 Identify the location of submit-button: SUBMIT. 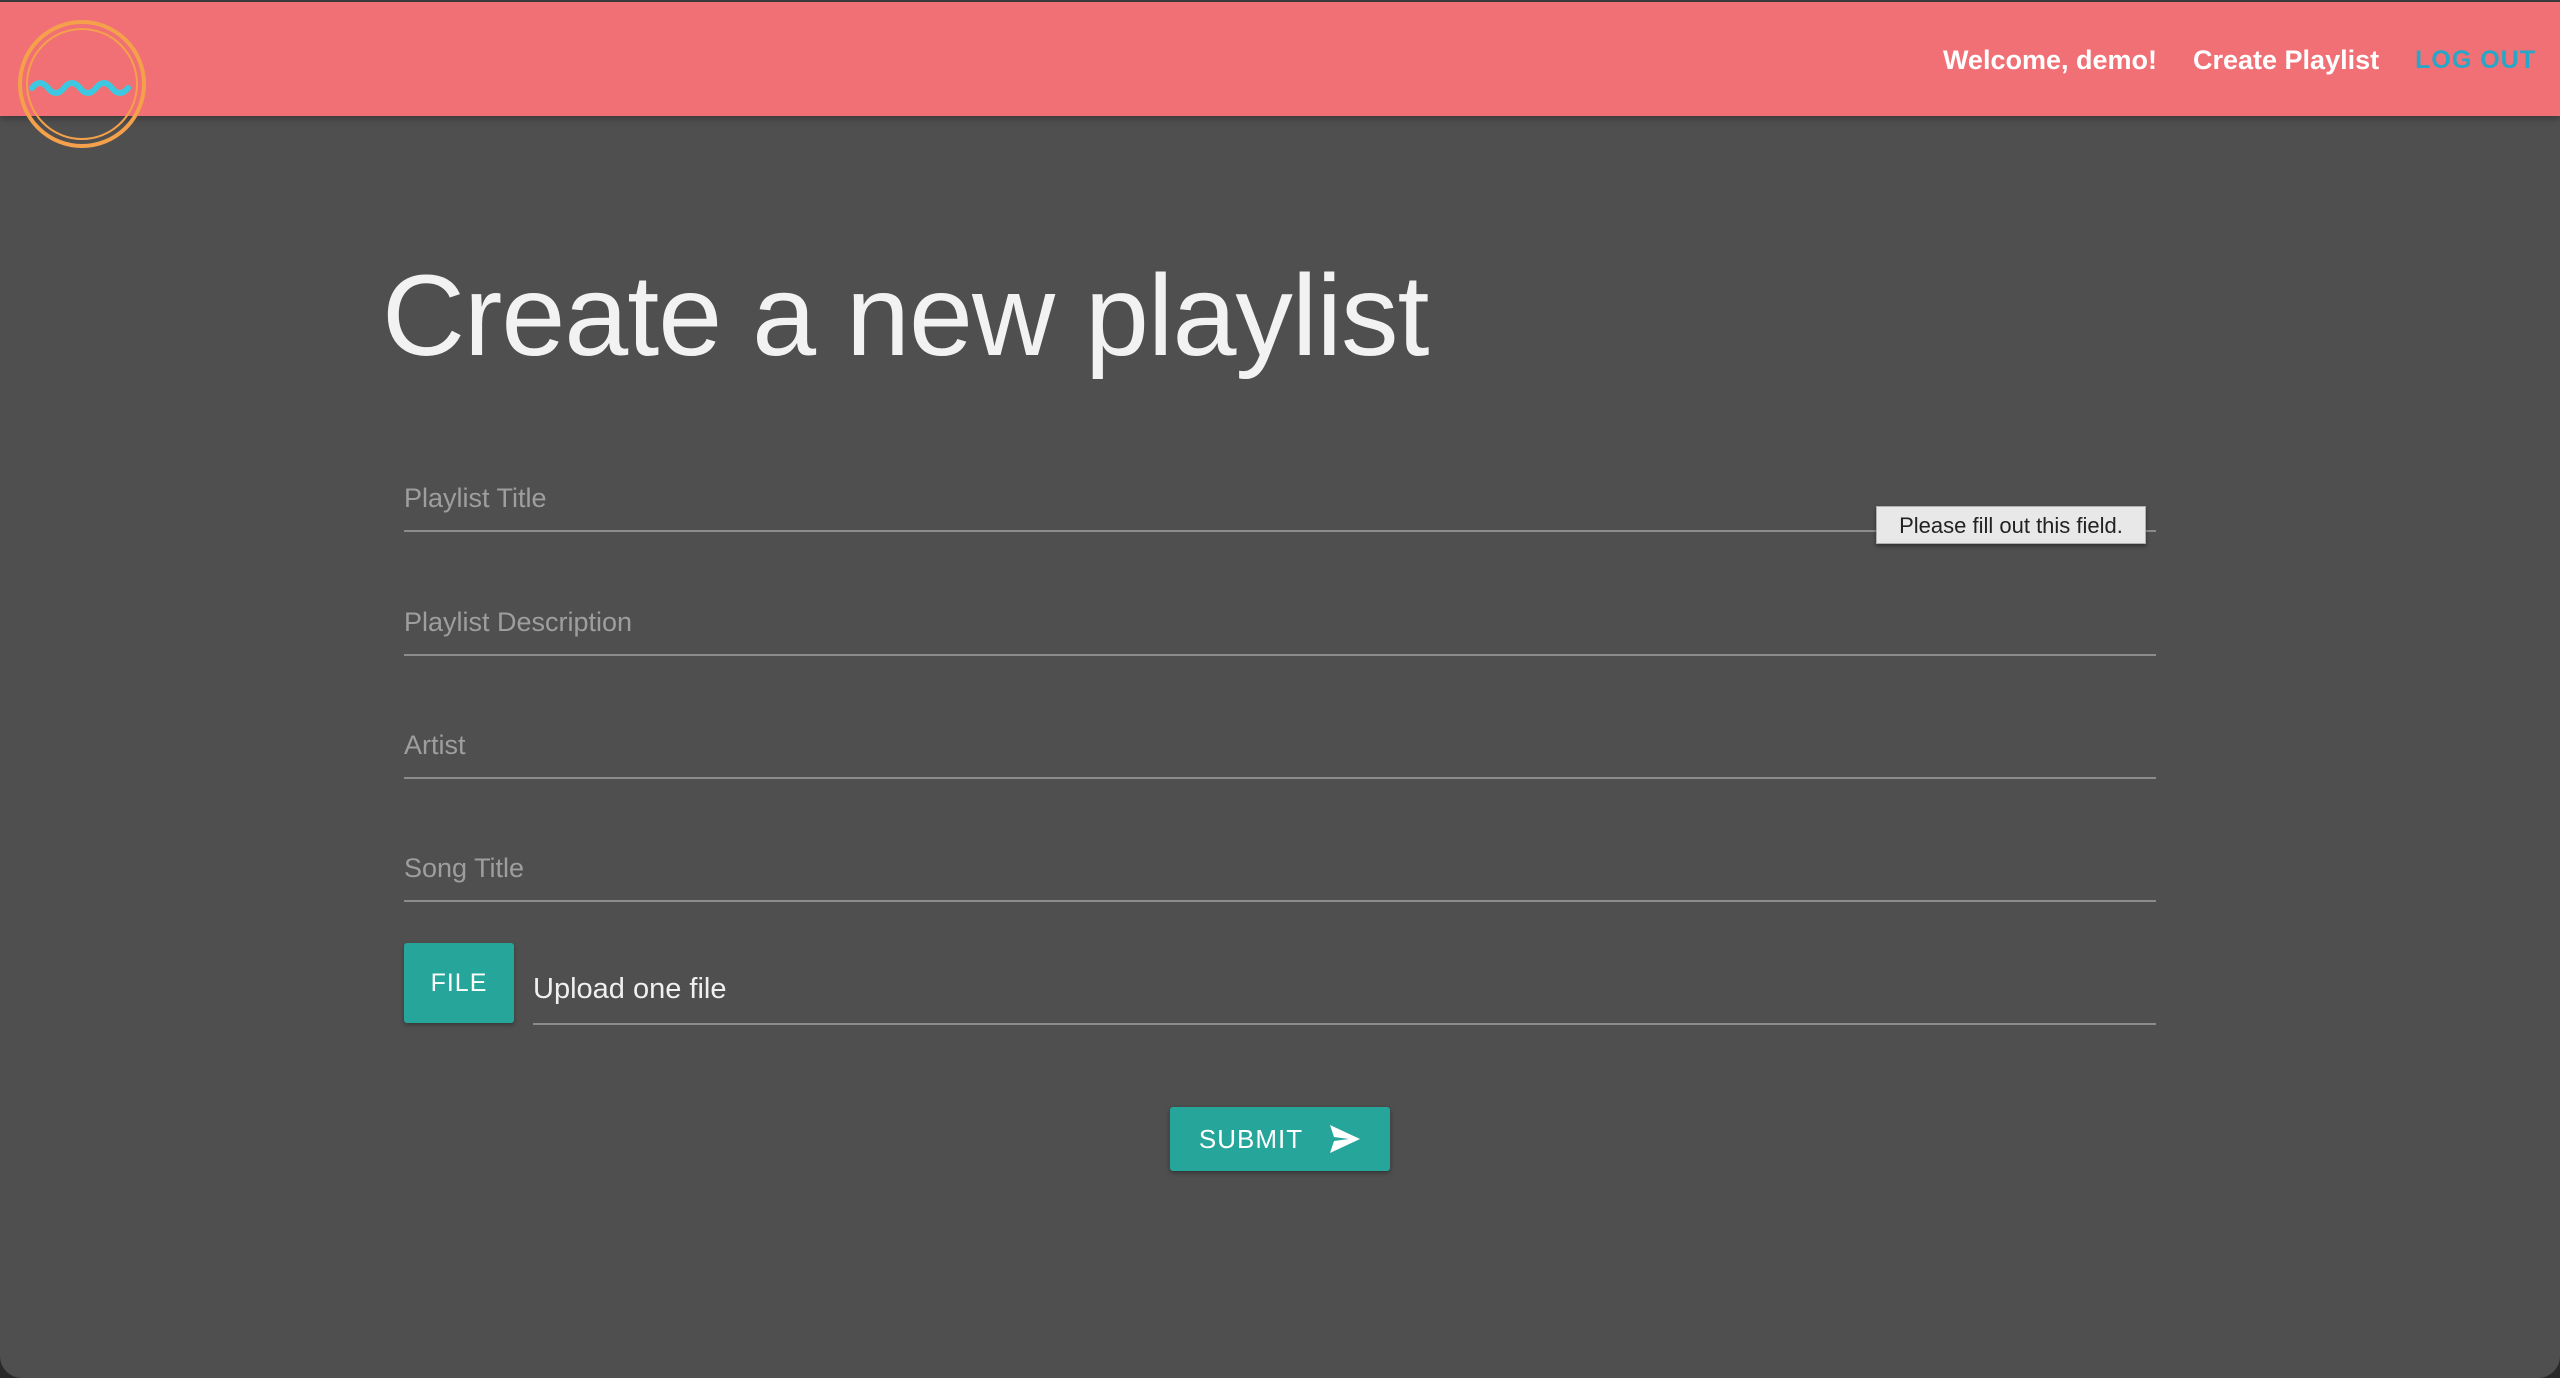
(1280, 1139).